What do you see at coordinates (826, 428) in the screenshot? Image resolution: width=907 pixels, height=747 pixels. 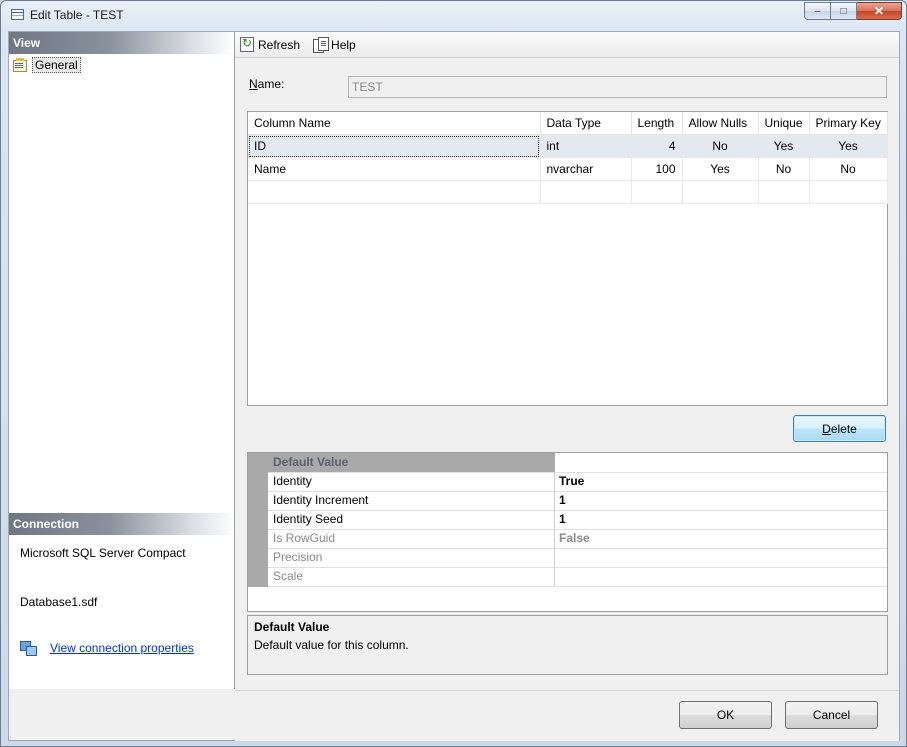 I see `delete-mnemonic: D` at bounding box center [826, 428].